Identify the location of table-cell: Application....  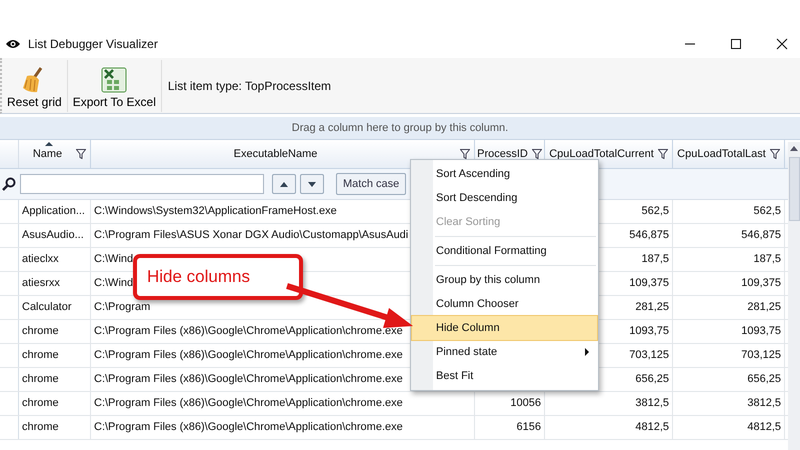
(53, 211).